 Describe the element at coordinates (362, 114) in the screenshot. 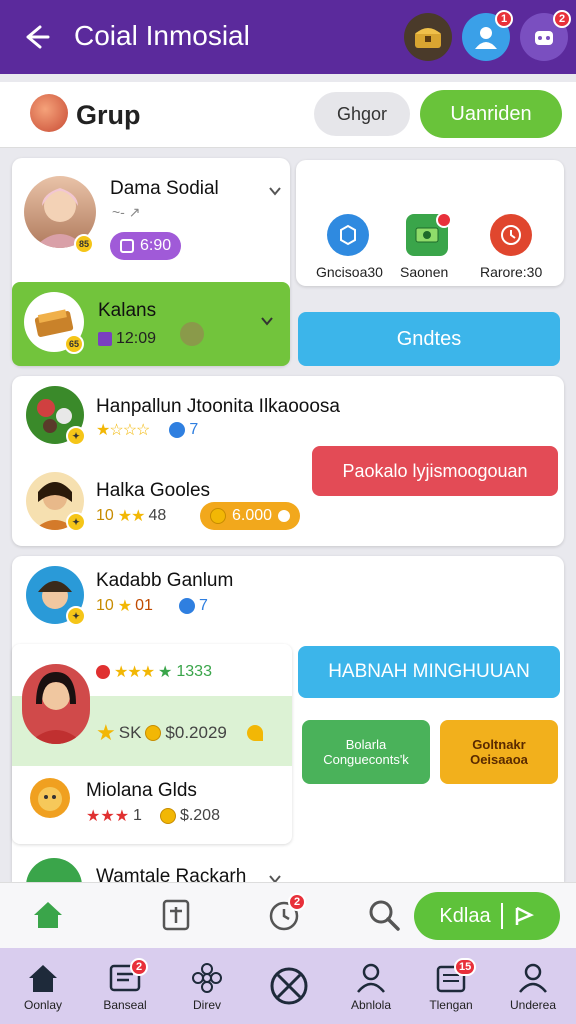

I see `secondary-button: Ghgor` at that location.